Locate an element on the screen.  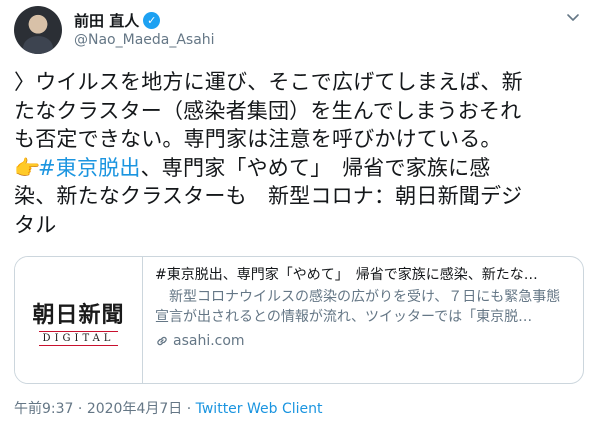
asahi-logo-subtext: DIGITAL is located at coordinates (78, 338).